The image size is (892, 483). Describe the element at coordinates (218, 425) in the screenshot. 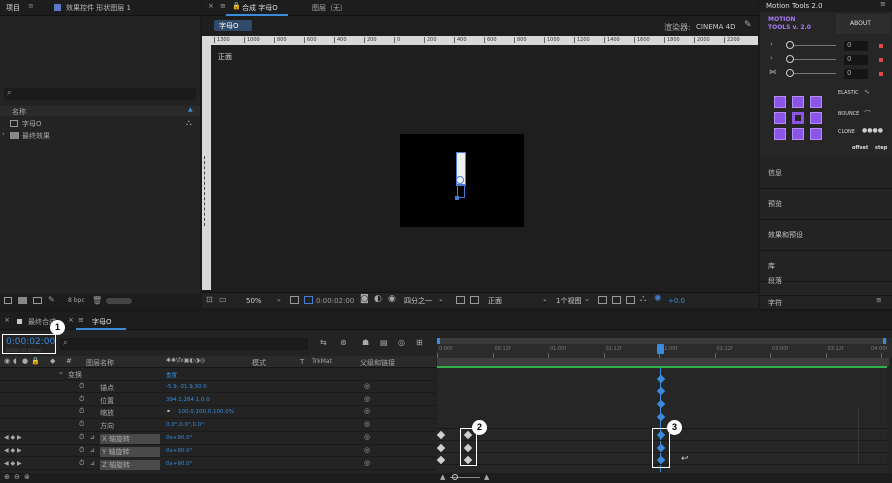

I see `table-row: ⏱ 方向 0.0°,0.0°,0.0° ◎` at that location.